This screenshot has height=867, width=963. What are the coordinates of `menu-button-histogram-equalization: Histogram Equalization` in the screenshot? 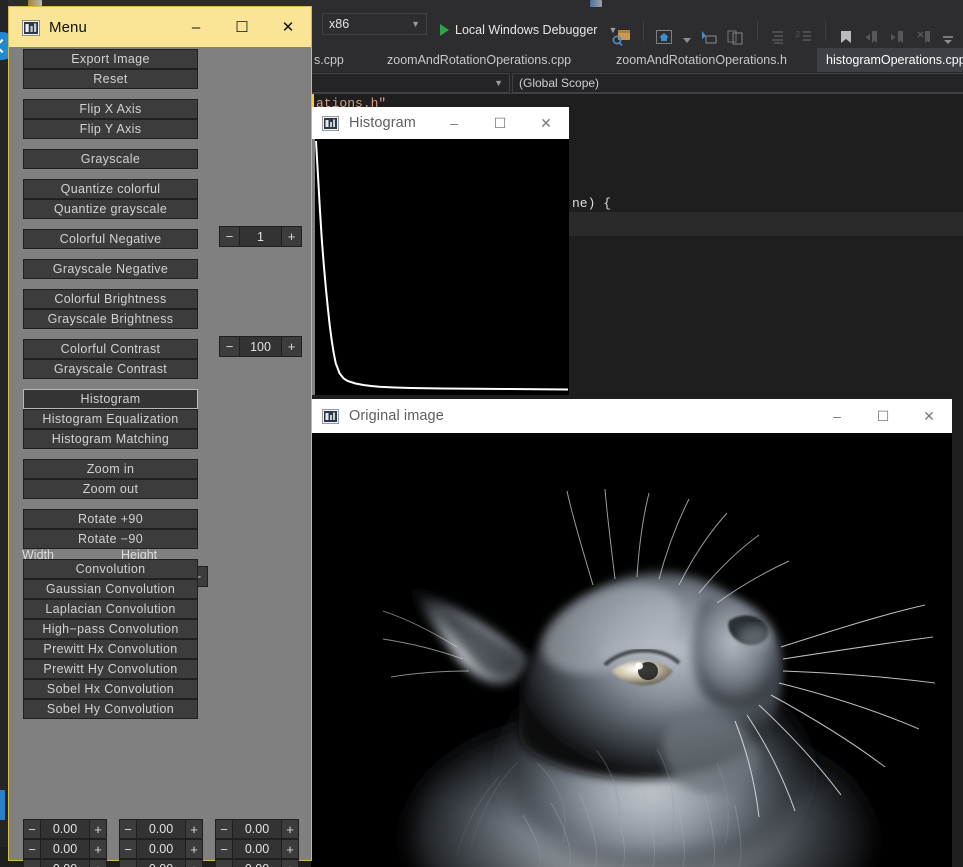 It's located at (110, 419).